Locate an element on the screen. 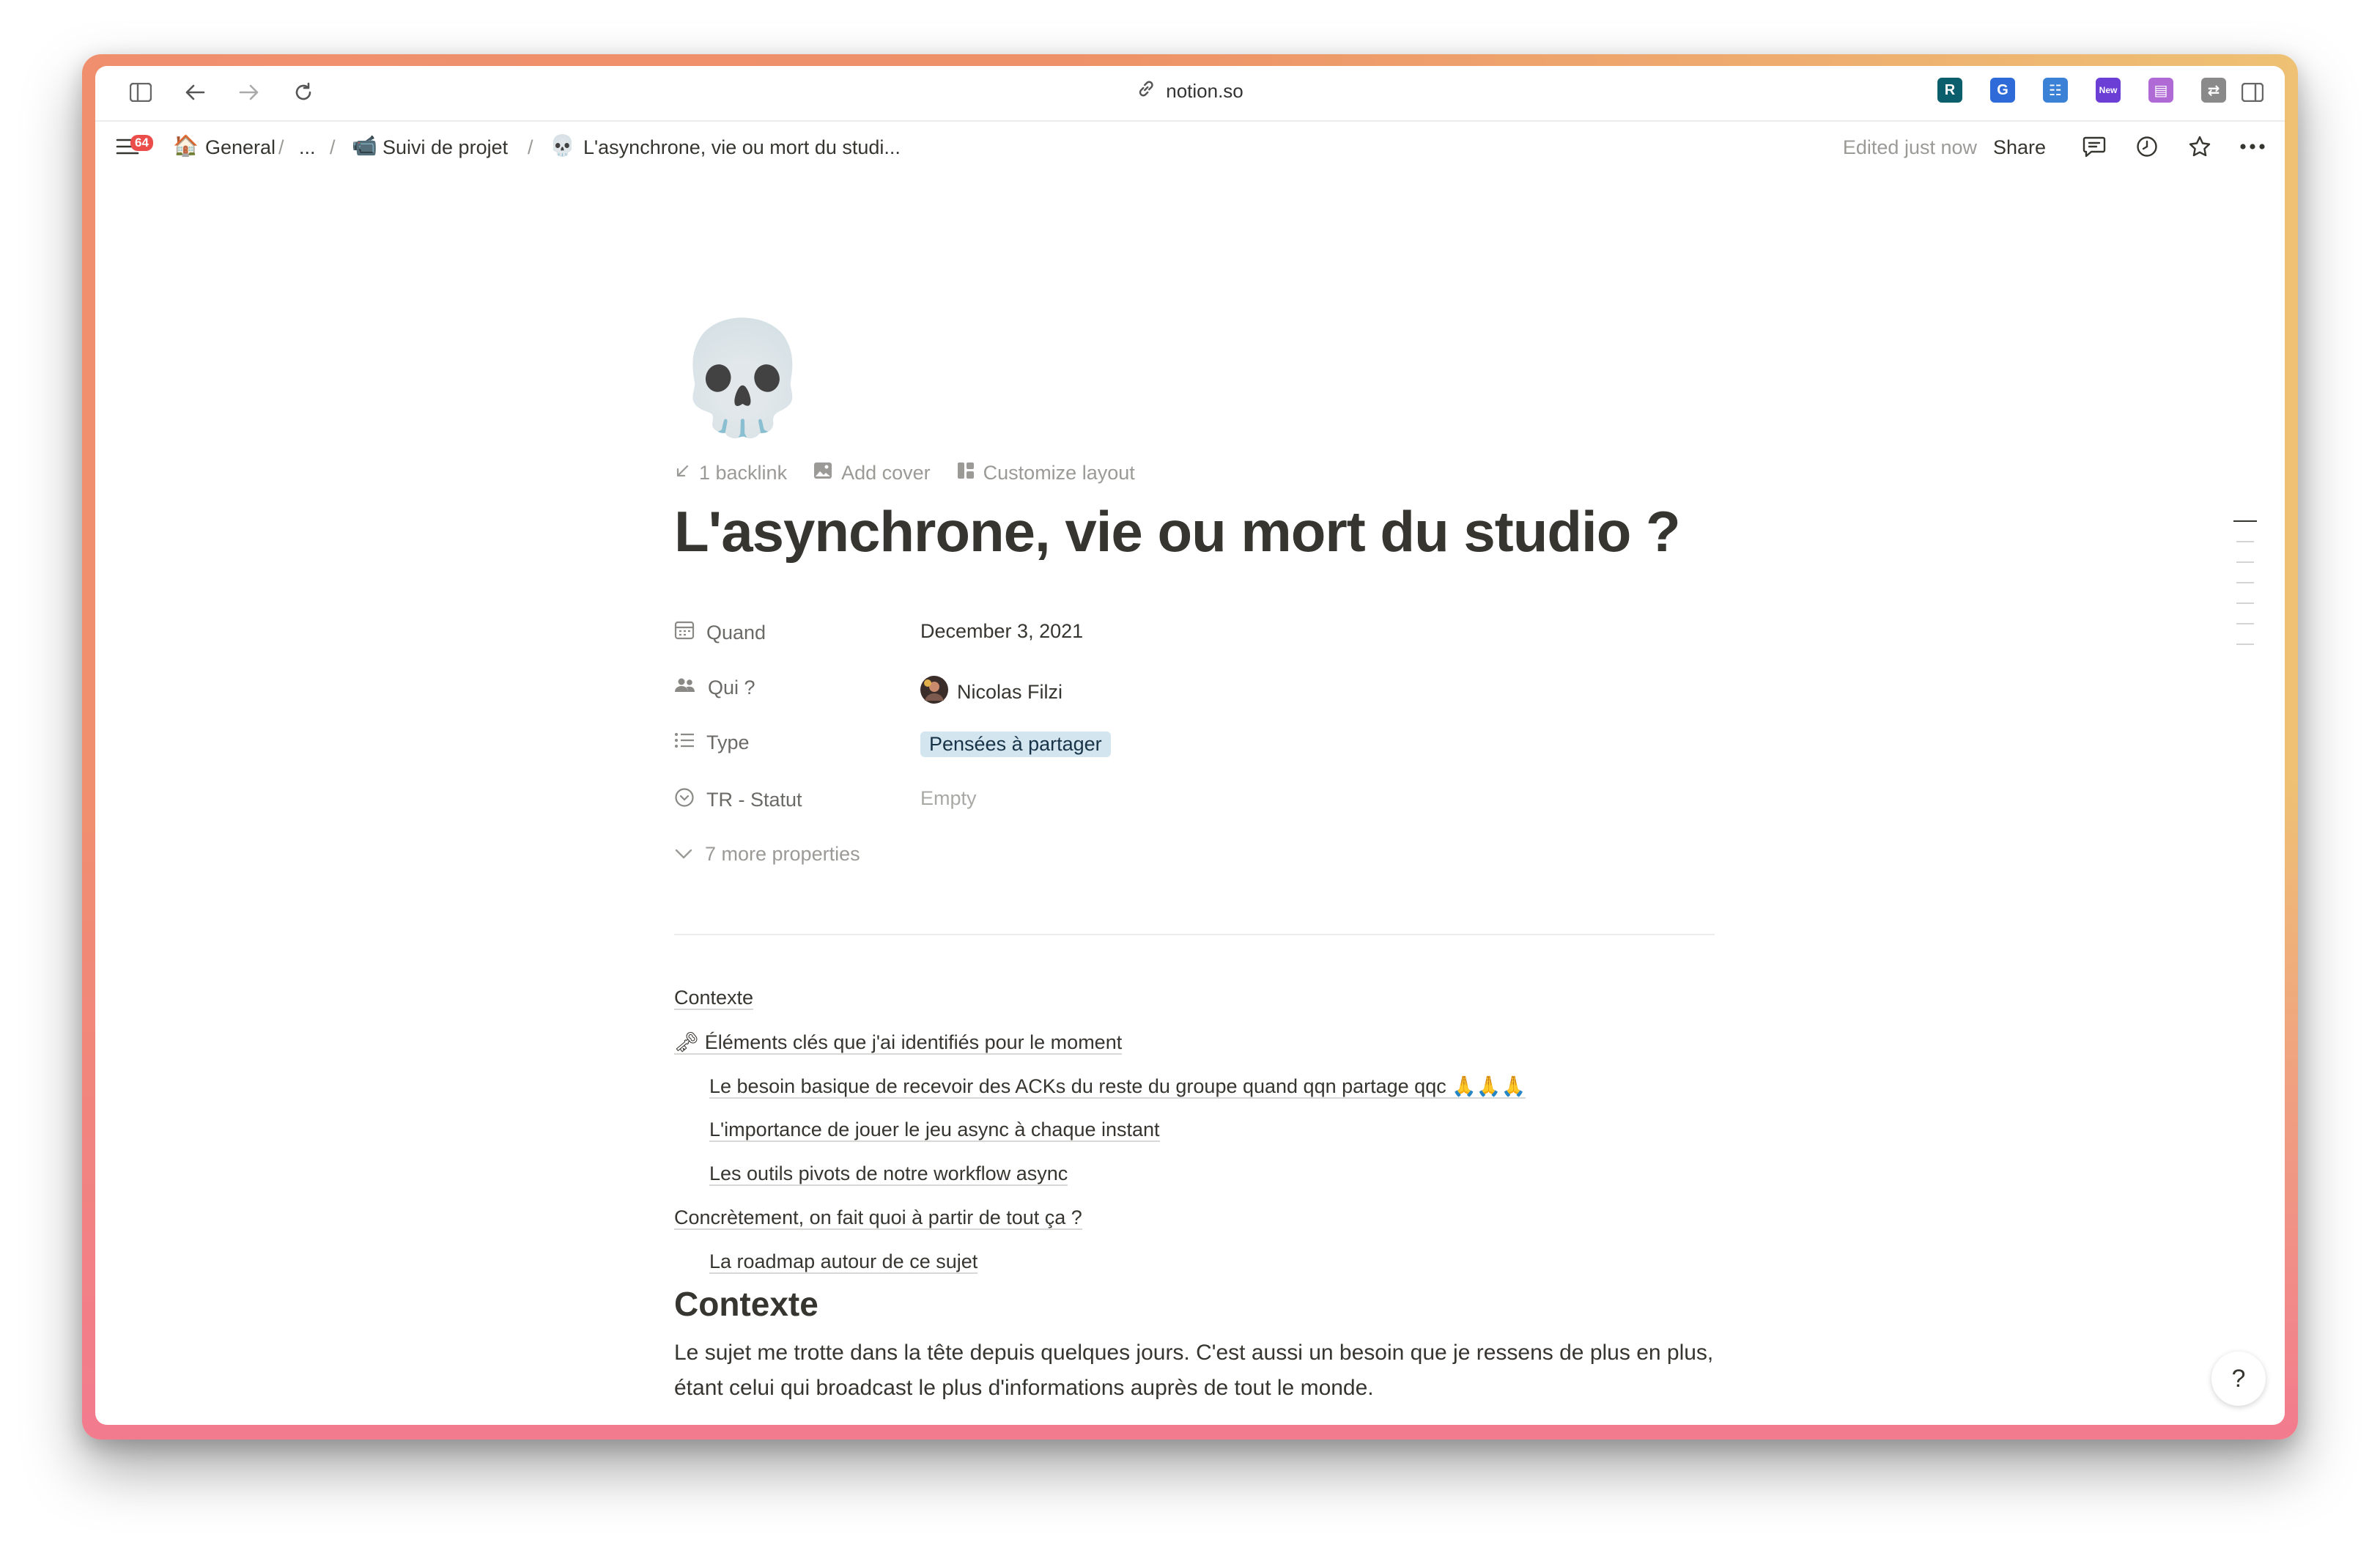 The image size is (2380, 1548). section-heading: Contexte is located at coordinates (746, 1304).